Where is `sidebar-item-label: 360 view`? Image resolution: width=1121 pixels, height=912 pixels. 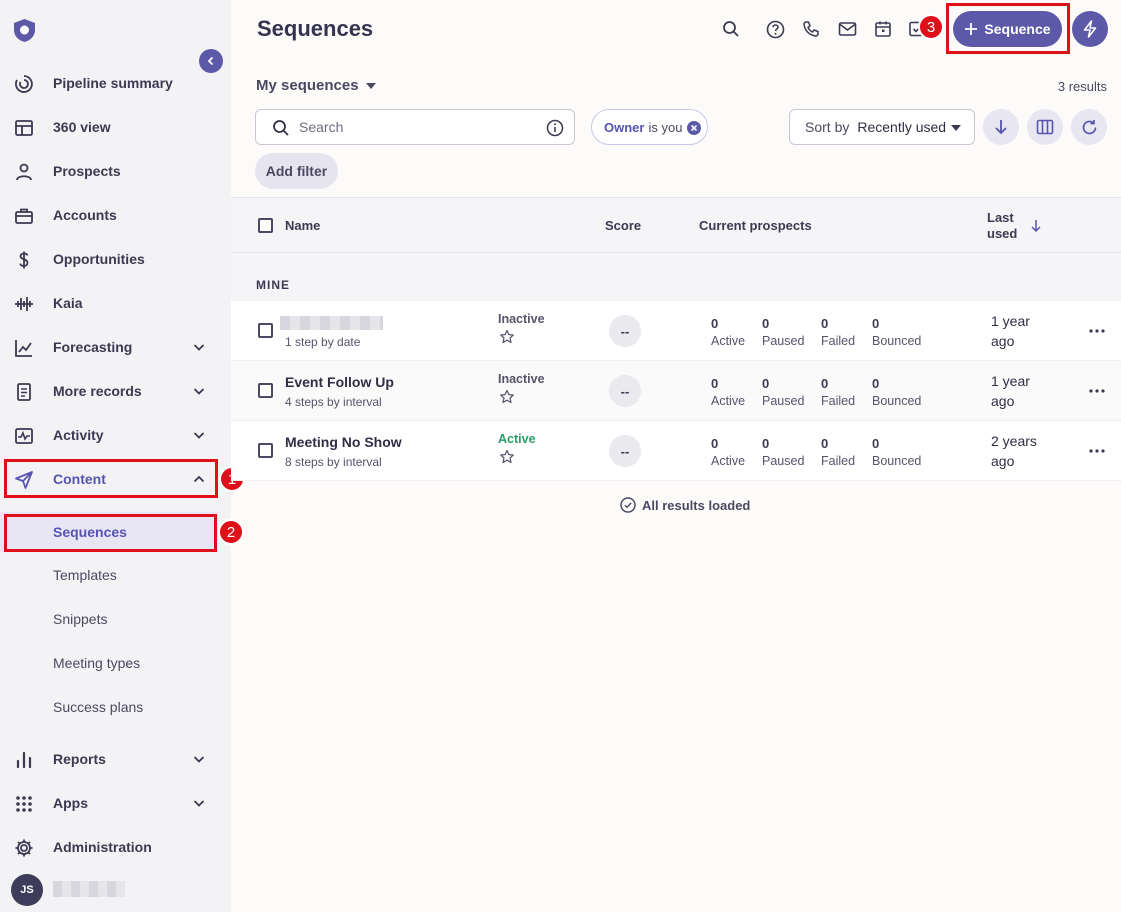 sidebar-item-label: 360 view is located at coordinates (82, 127).